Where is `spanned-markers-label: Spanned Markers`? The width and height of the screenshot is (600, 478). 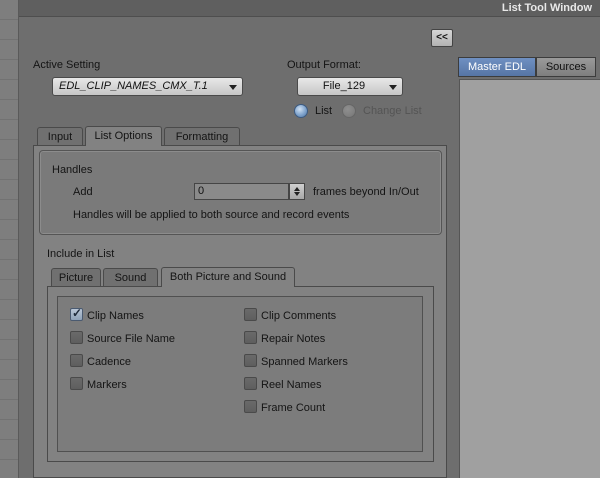
spanned-markers-label: Spanned Markers is located at coordinates (304, 362).